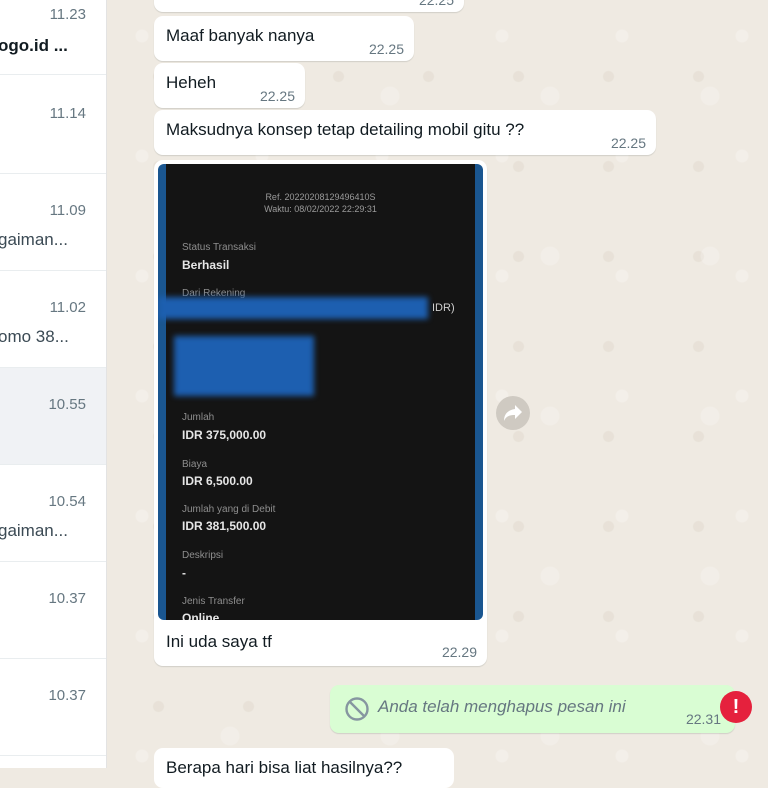 The image size is (768, 788). Describe the element at coordinates (224, 435) in the screenshot. I see `amount-value: IDR 375,000.00` at that location.